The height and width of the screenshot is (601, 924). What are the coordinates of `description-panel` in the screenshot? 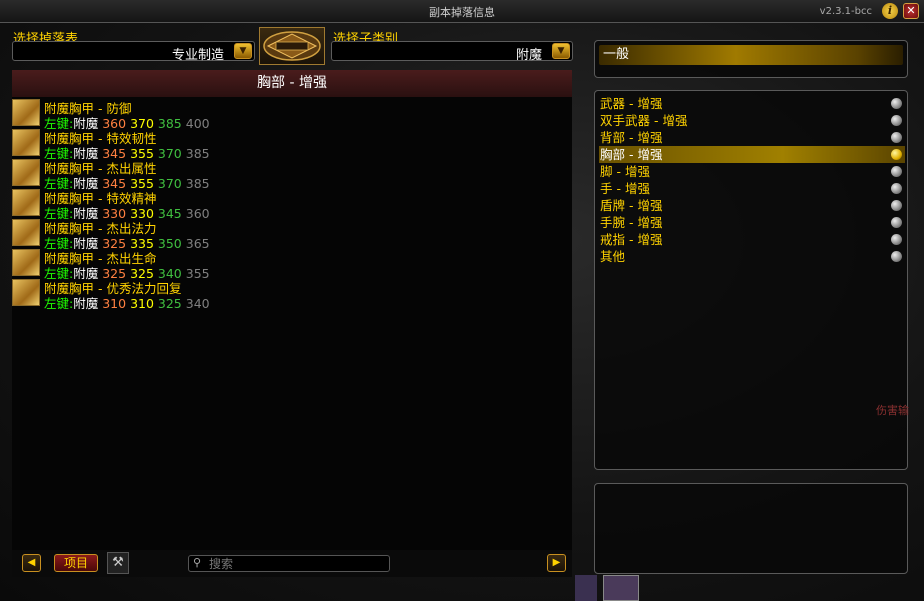 It's located at (751, 528).